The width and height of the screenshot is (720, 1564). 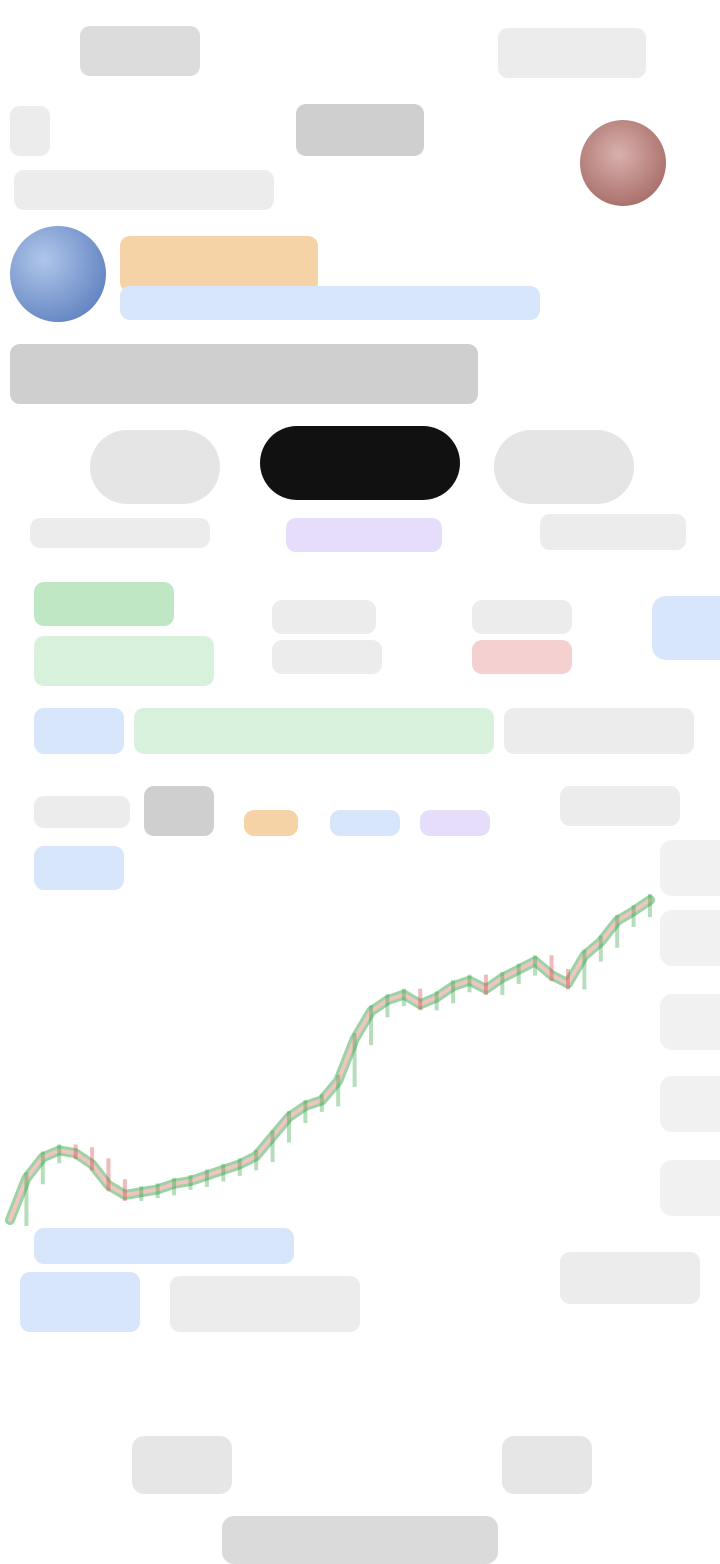 What do you see at coordinates (623, 163) in the screenshot?
I see `profile-avatar-icon` at bounding box center [623, 163].